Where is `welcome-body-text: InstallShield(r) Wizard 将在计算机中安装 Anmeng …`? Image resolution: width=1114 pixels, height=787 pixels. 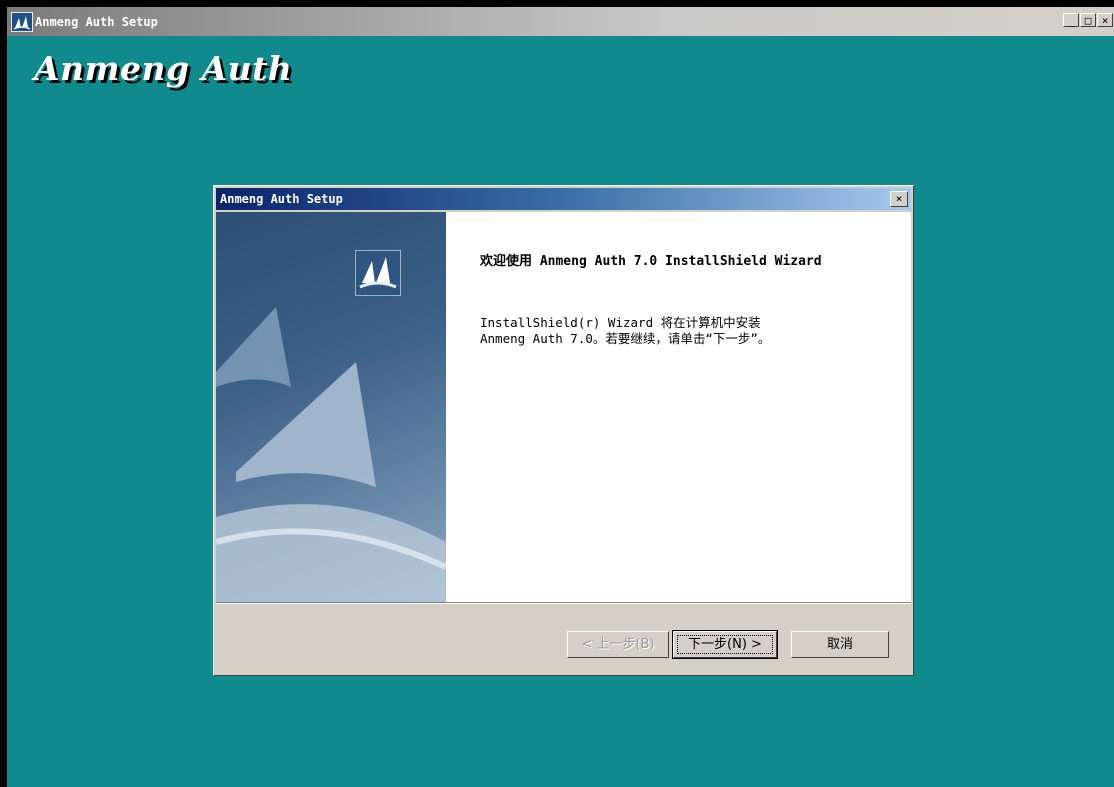 welcome-body-text: InstallShield(r) Wizard 将在计算机中安装 Anmeng … is located at coordinates (690, 331).